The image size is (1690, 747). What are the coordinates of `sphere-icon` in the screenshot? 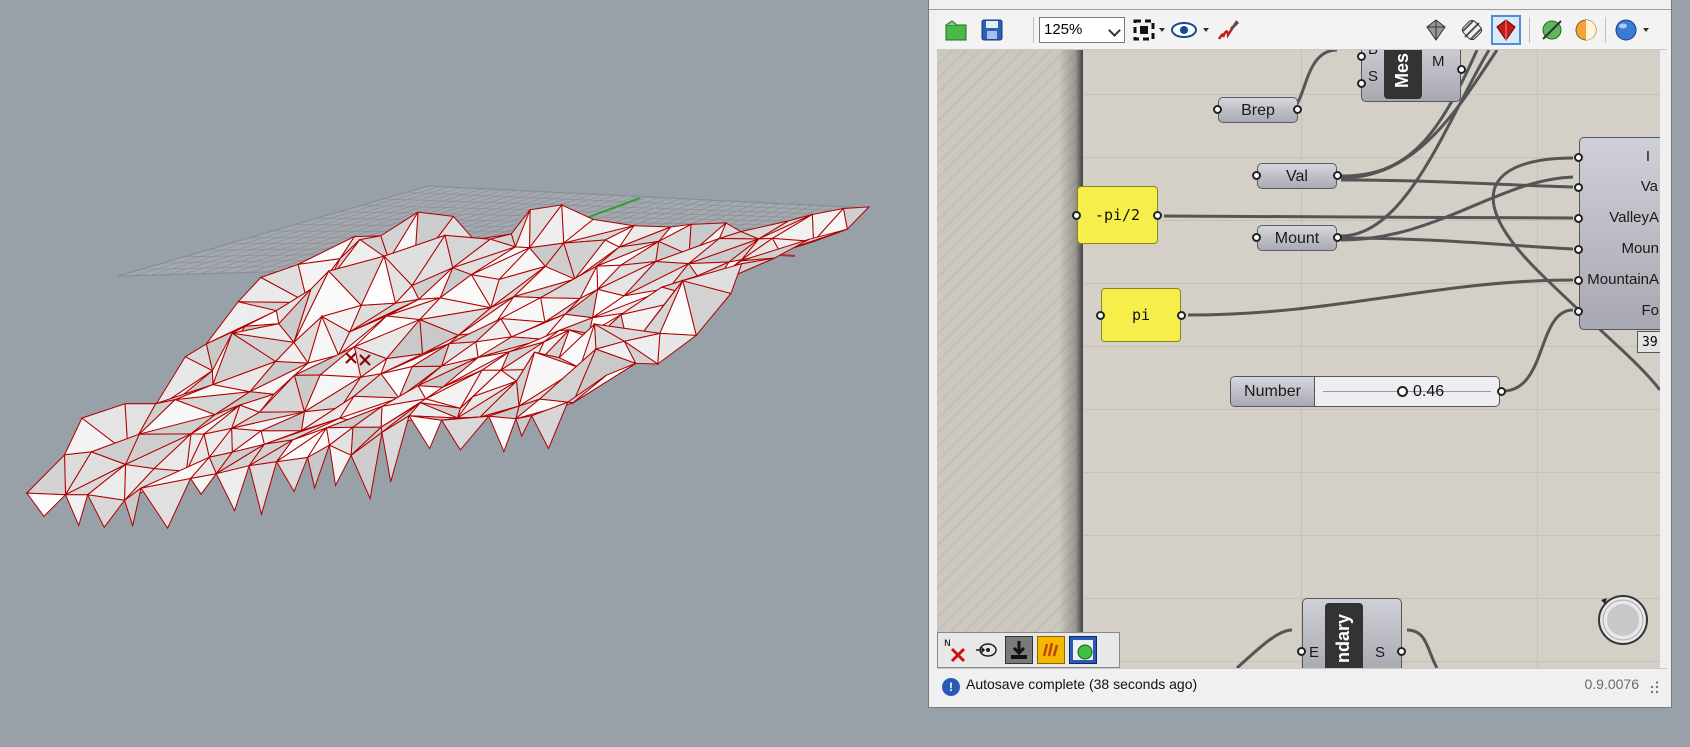 It's located at (1626, 30).